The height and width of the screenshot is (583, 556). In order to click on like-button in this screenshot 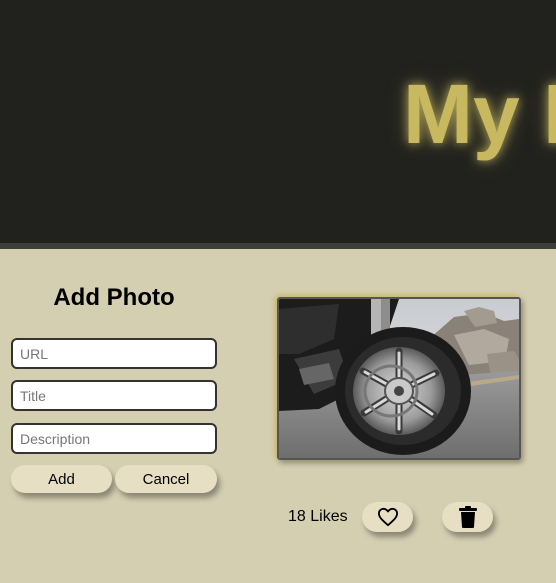, I will do `click(387, 517)`.